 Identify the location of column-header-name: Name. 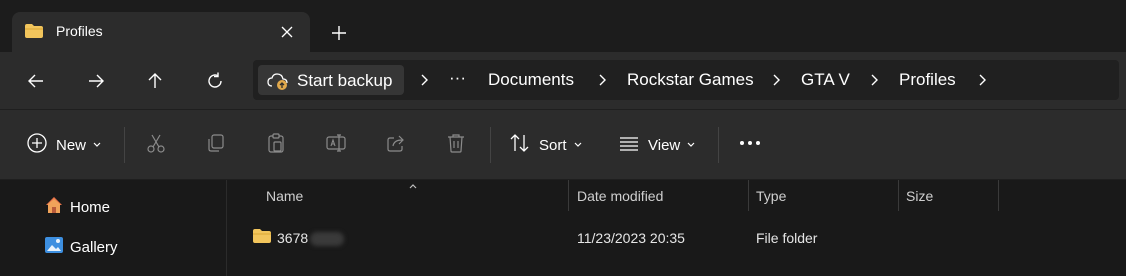
(398, 195).